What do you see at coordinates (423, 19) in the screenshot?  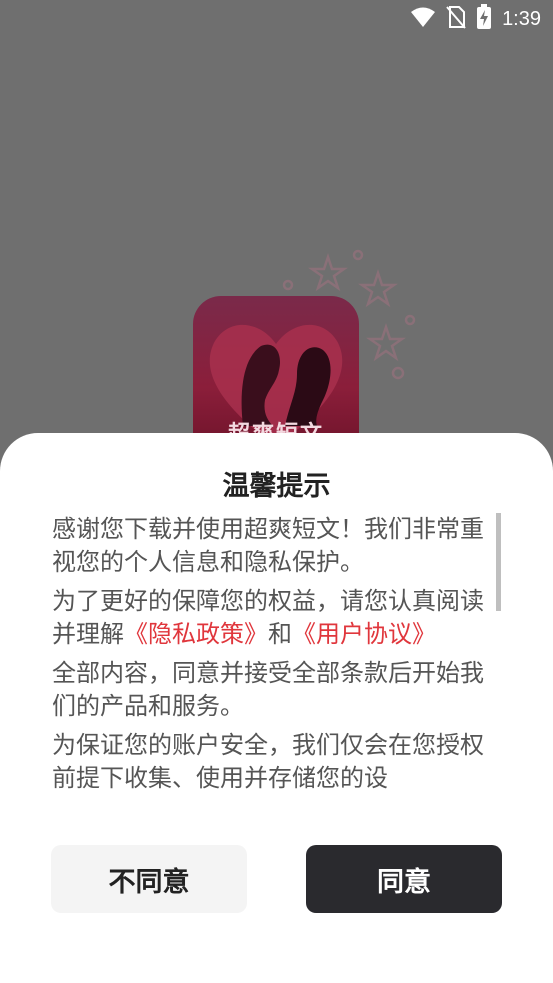 I see `wifi-icon` at bounding box center [423, 19].